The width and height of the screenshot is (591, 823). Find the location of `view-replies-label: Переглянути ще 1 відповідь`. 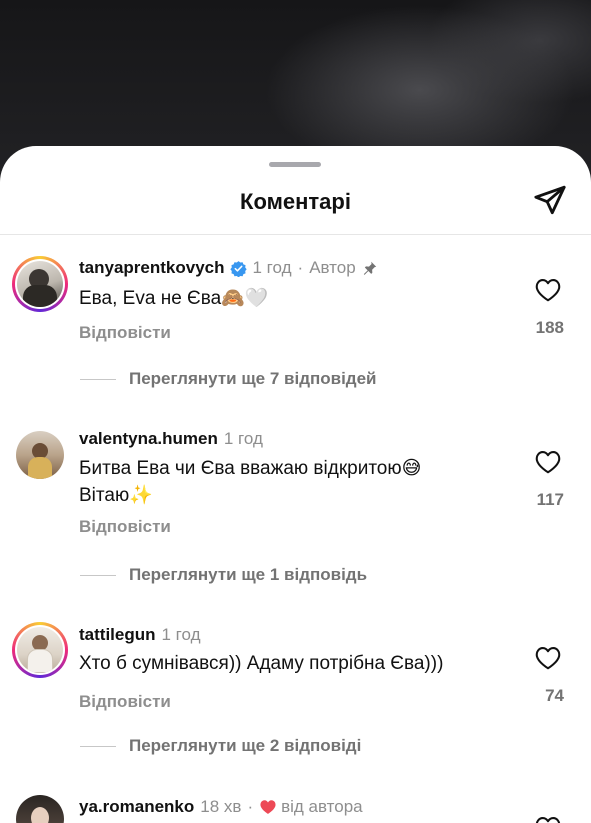

view-replies-label: Переглянути ще 1 відповідь is located at coordinates (248, 574).